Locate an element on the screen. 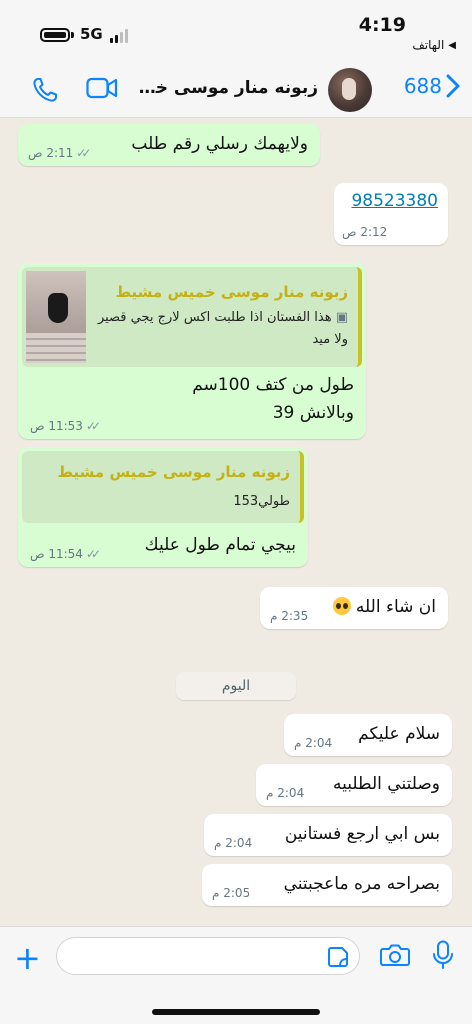  message-text: ان شاء الله is located at coordinates (384, 607).